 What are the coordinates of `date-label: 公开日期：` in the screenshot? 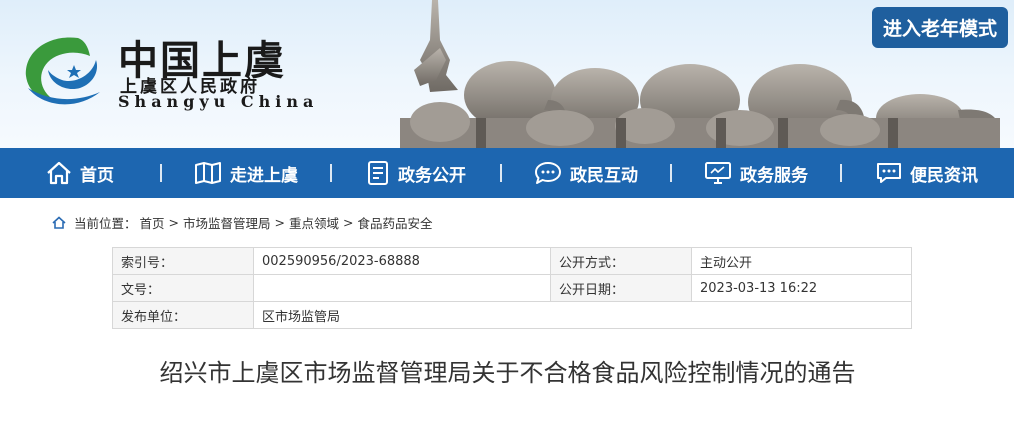 It's located at (621, 288).